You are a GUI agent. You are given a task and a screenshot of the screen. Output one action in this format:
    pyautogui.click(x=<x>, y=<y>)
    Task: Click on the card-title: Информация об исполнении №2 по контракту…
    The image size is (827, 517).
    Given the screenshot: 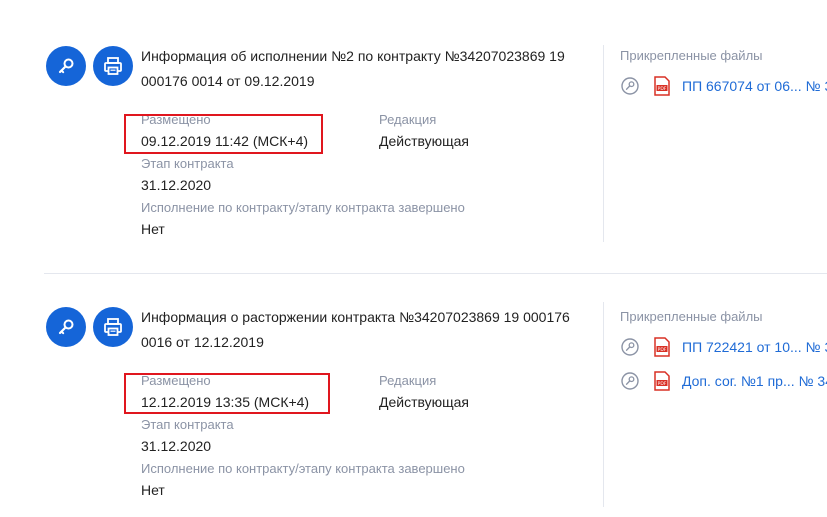 What is the action you would take?
    pyautogui.click(x=353, y=68)
    